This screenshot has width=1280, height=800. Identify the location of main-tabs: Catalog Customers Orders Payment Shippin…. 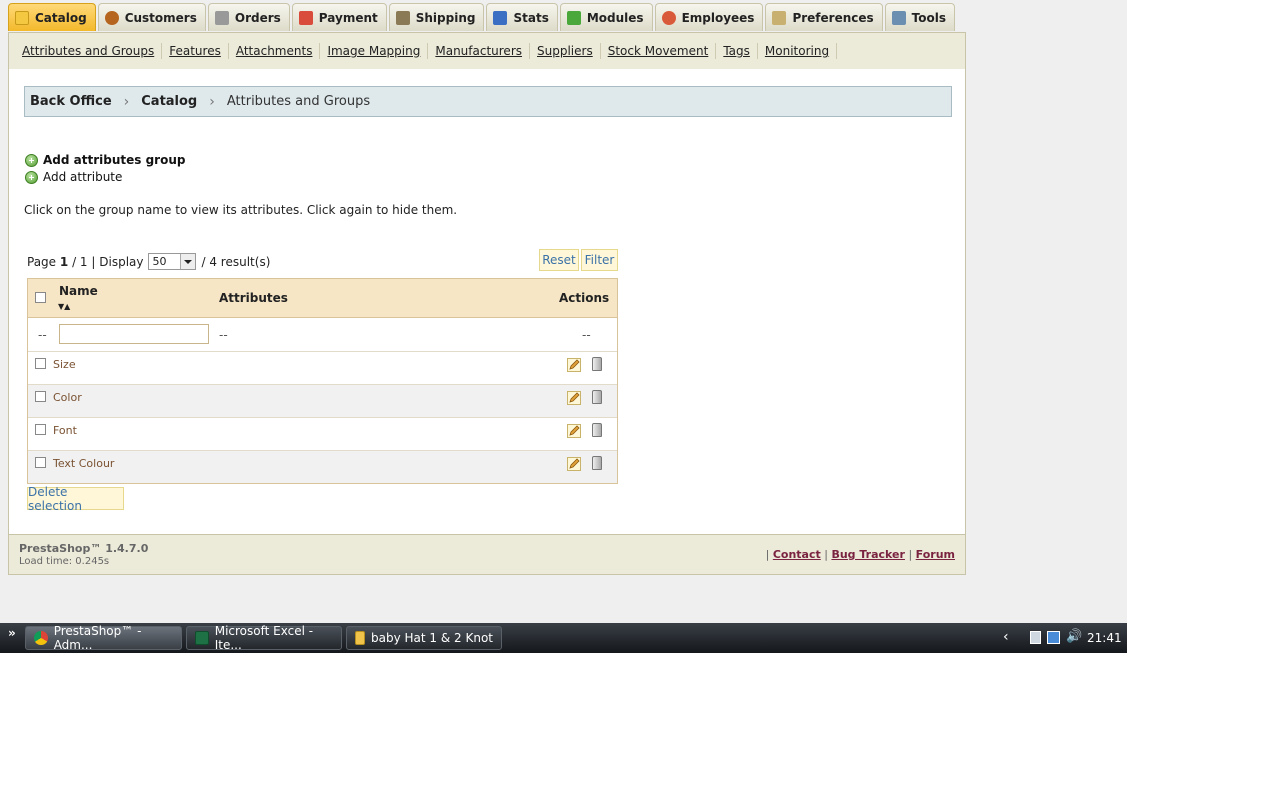
(482, 18).